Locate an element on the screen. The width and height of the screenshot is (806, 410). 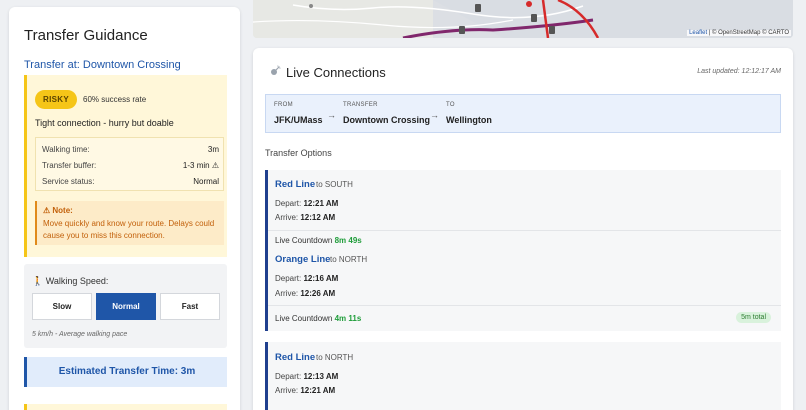
speed-slow-button: Slow is located at coordinates (62, 306).